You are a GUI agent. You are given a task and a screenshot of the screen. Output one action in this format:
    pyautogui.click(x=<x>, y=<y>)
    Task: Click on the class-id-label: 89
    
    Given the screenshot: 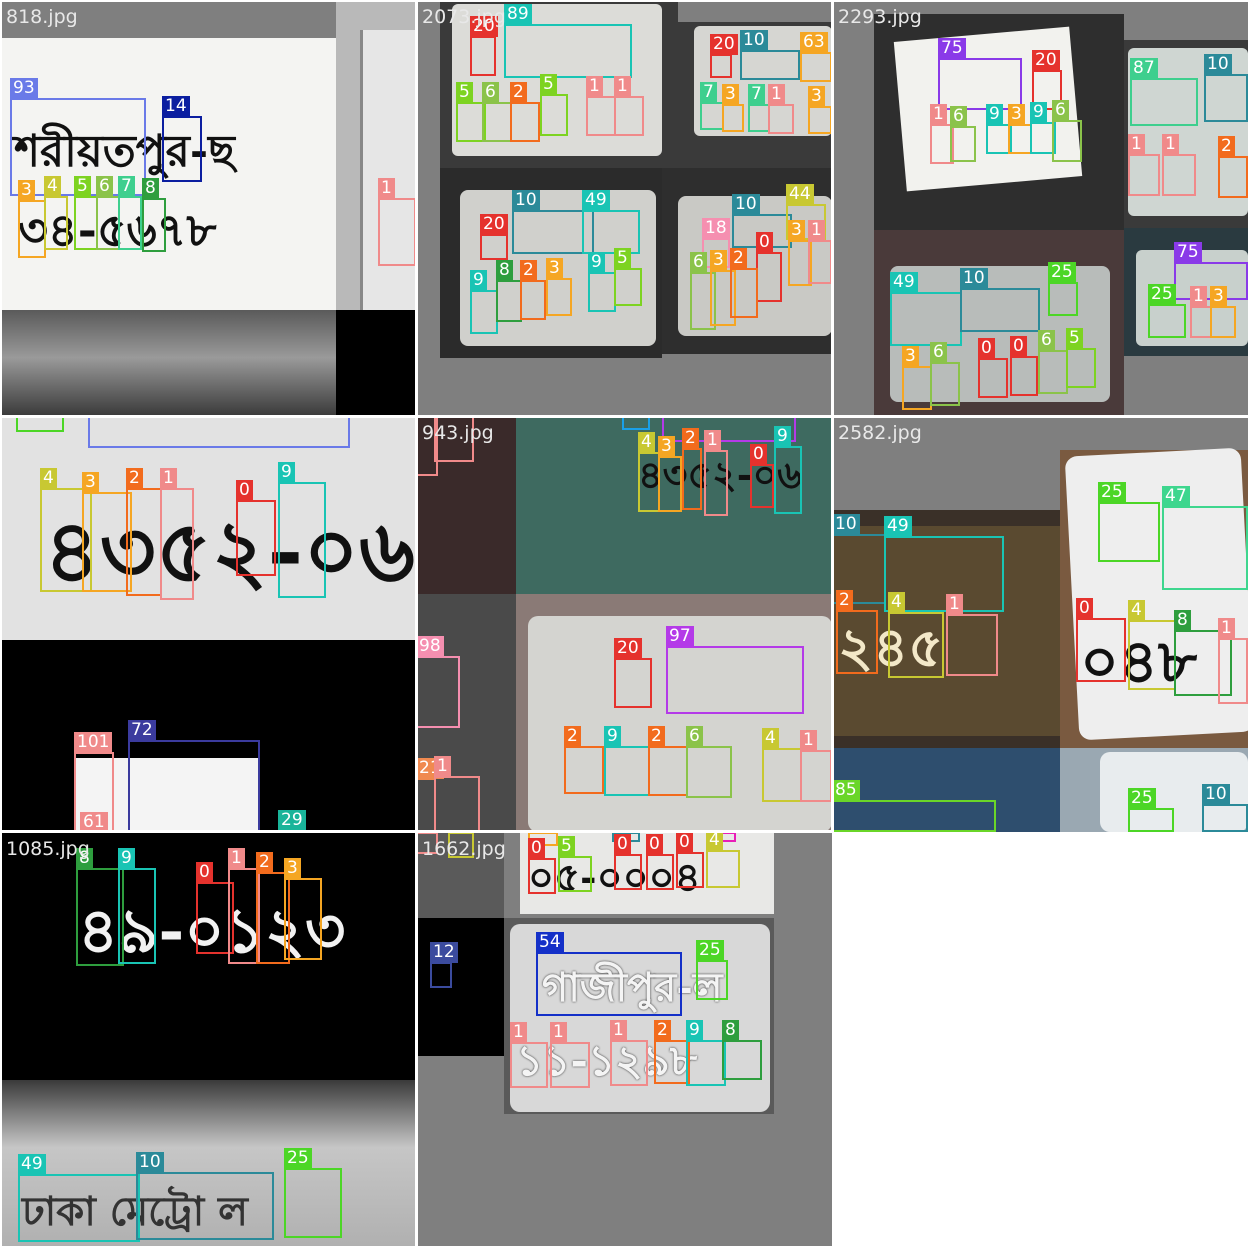 What is the action you would take?
    pyautogui.click(x=518, y=14)
    